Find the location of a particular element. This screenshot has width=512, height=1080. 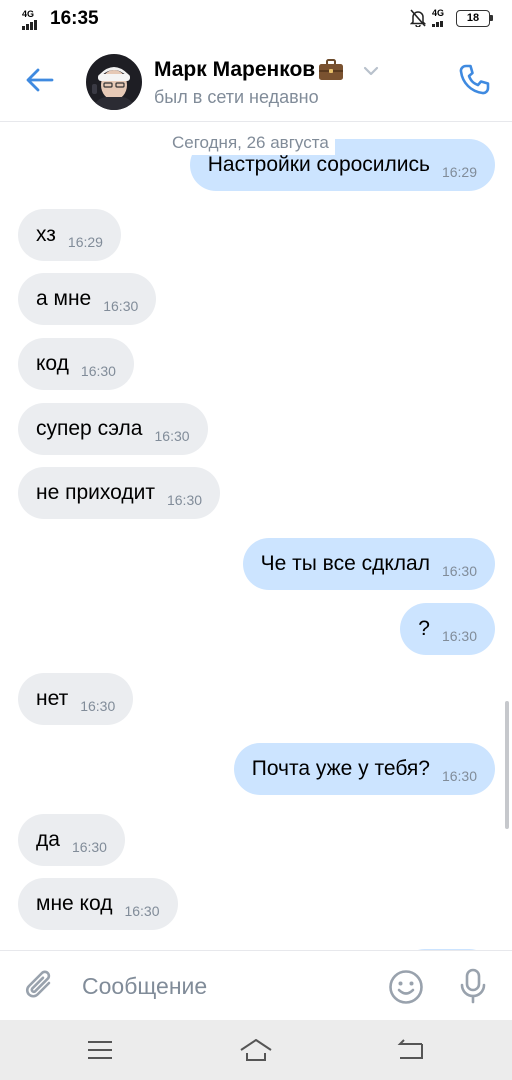

message-text: супер сэла is located at coordinates (89, 428).